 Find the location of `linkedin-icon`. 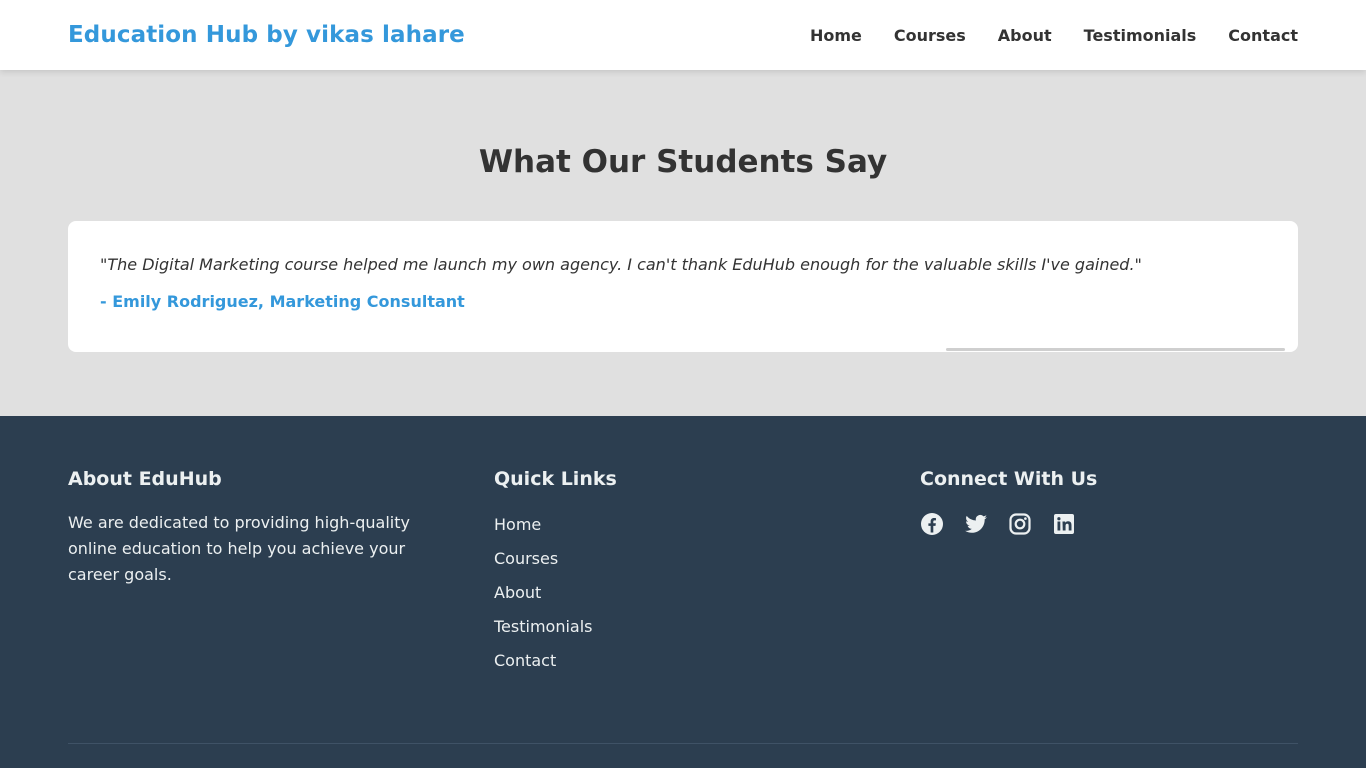

linkedin-icon is located at coordinates (1064, 524).